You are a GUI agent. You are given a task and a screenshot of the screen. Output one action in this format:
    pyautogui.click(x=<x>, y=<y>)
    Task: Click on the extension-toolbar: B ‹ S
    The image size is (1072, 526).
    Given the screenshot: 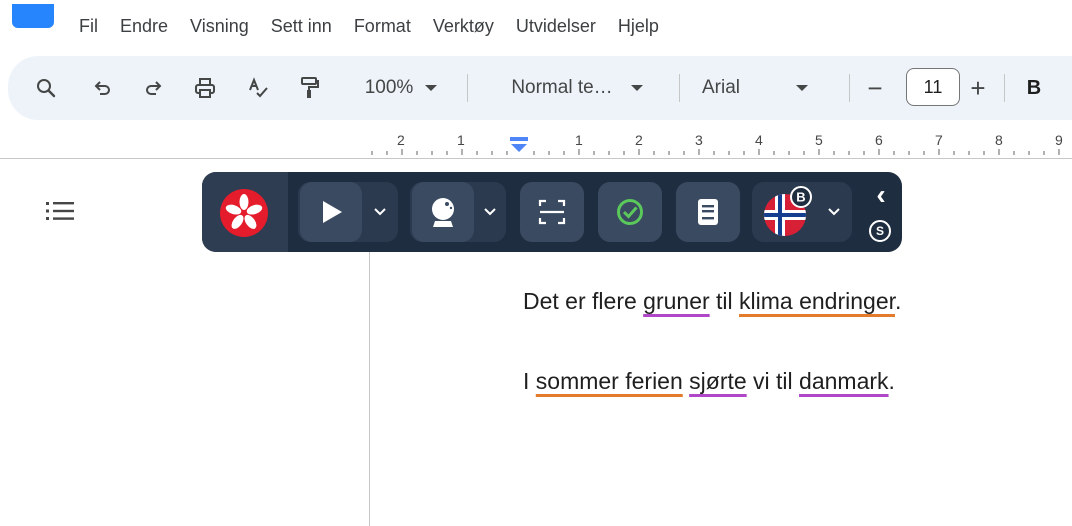 What is the action you would take?
    pyautogui.click(x=552, y=212)
    